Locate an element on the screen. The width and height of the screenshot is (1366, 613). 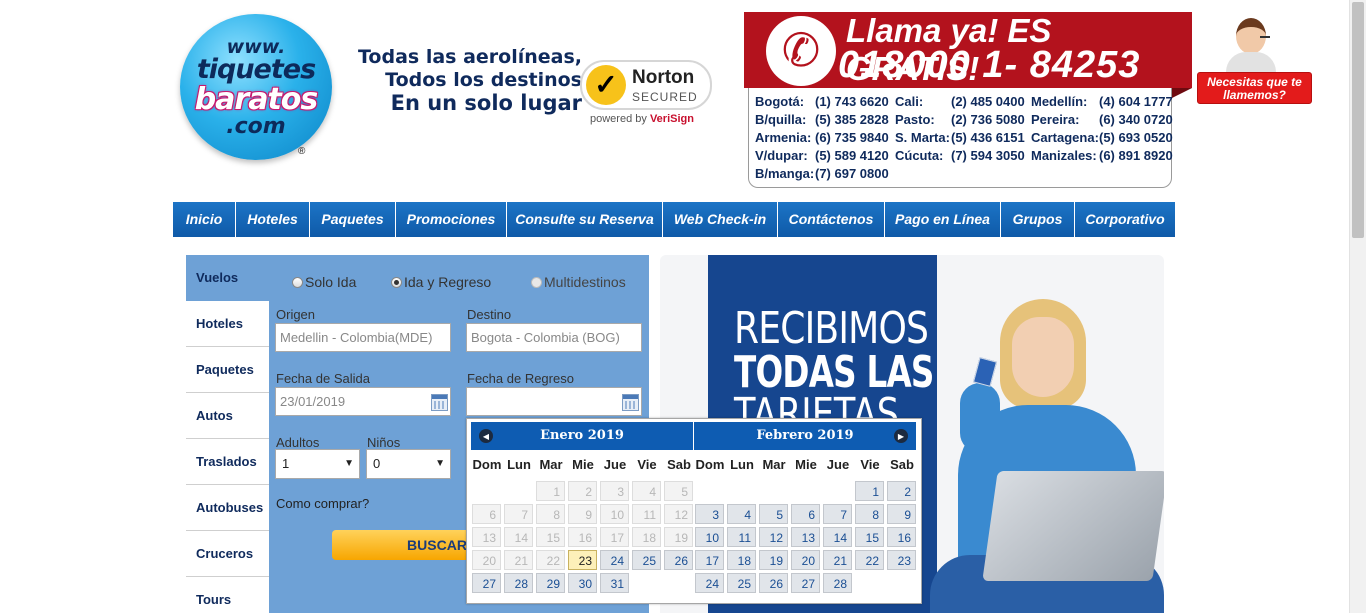
weekday-header: Mar is located at coordinates (551, 464).